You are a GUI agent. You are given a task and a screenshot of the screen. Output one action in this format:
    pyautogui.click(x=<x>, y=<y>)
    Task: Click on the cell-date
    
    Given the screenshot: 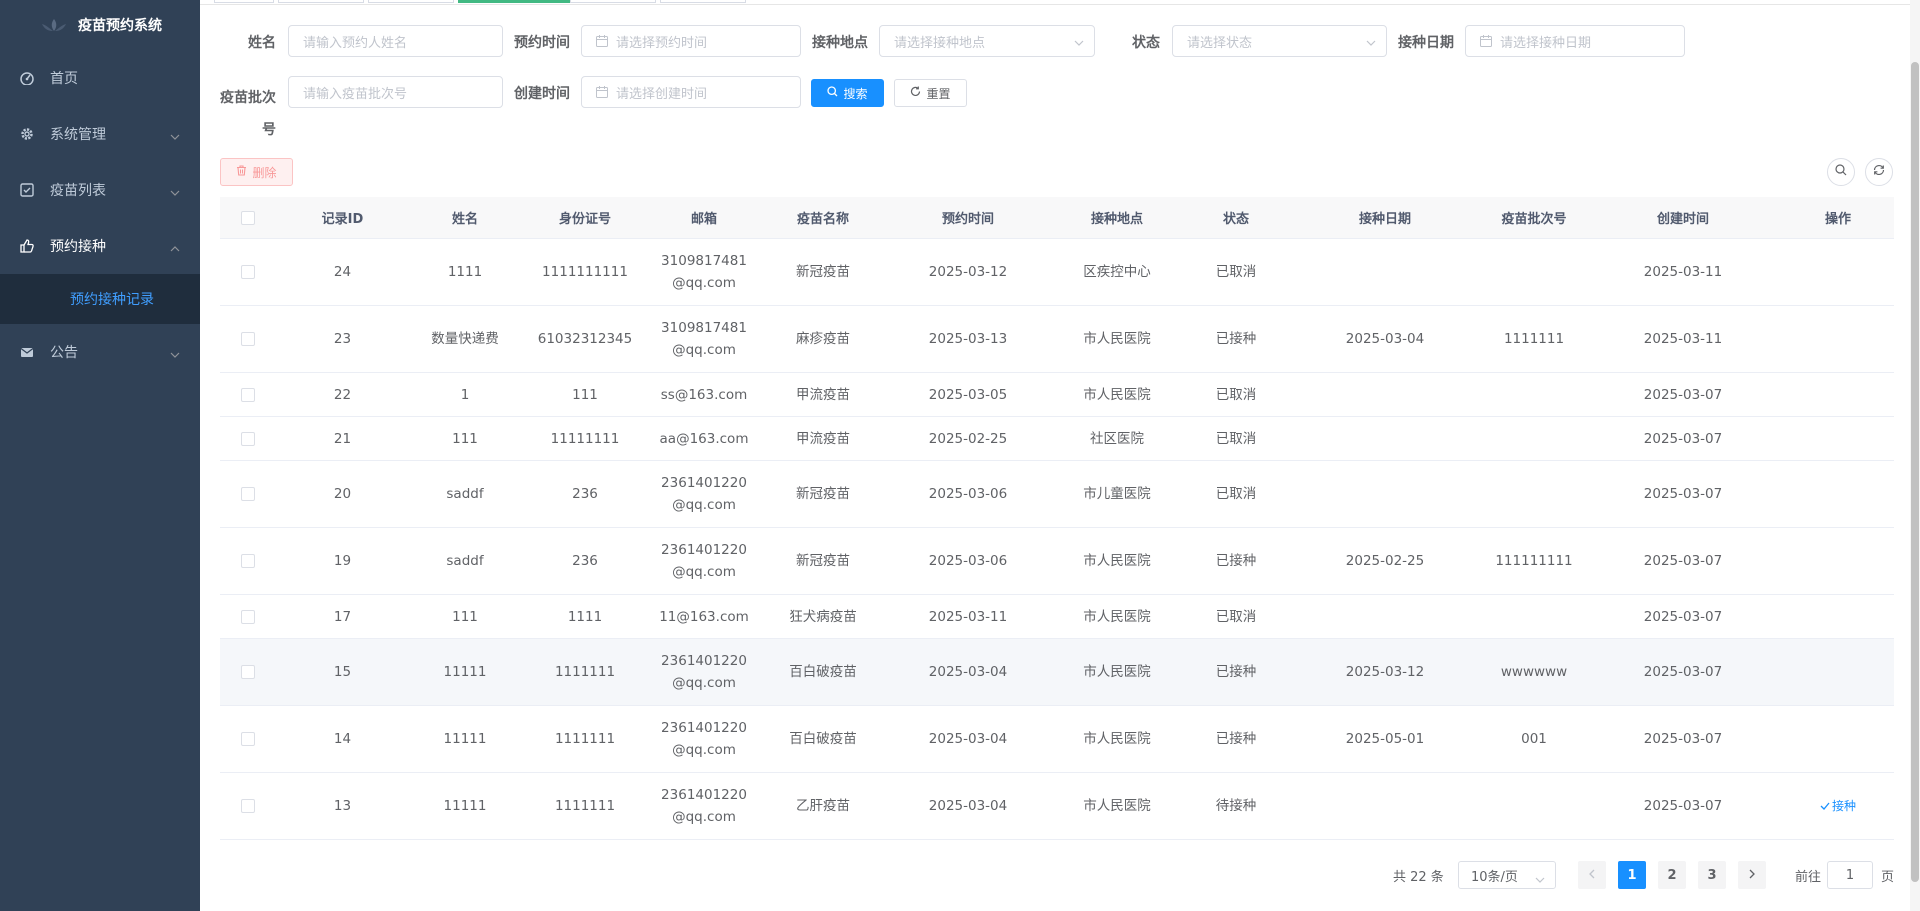 What is the action you would take?
    pyautogui.click(x=1385, y=494)
    